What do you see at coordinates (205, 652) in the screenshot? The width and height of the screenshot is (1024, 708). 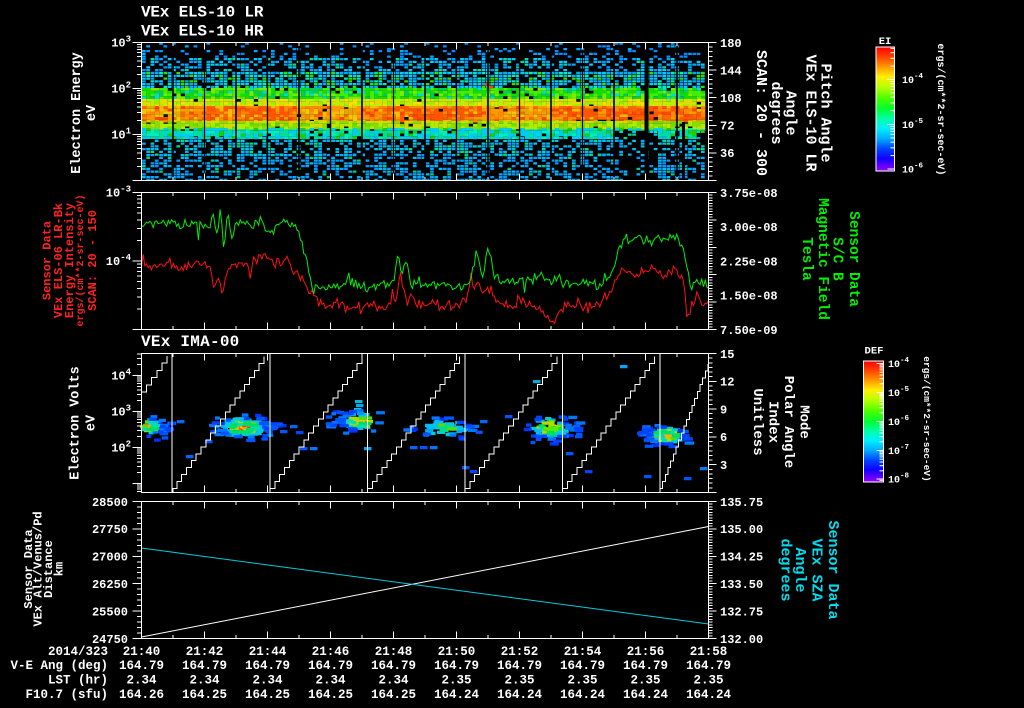 I see `svg-text: 21:42` at bounding box center [205, 652].